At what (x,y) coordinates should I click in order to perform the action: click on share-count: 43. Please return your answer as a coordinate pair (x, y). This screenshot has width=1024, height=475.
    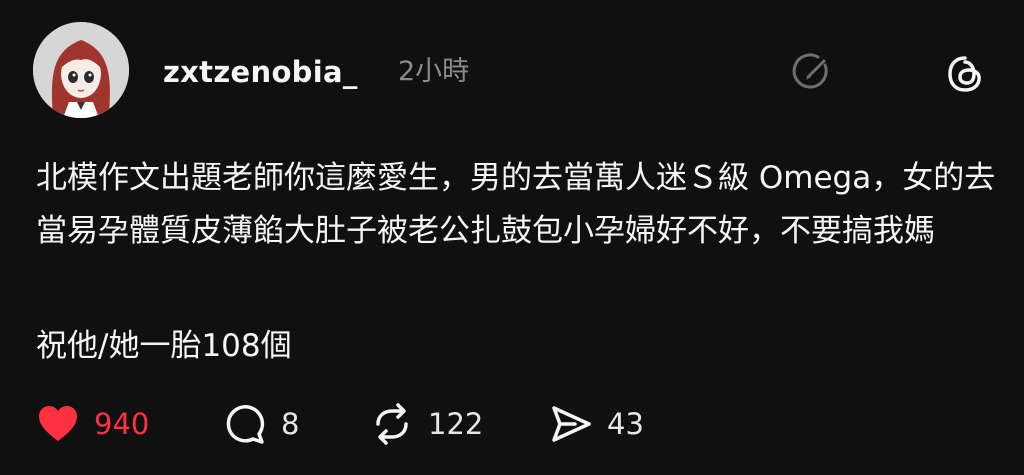
    Looking at the image, I should click on (625, 424).